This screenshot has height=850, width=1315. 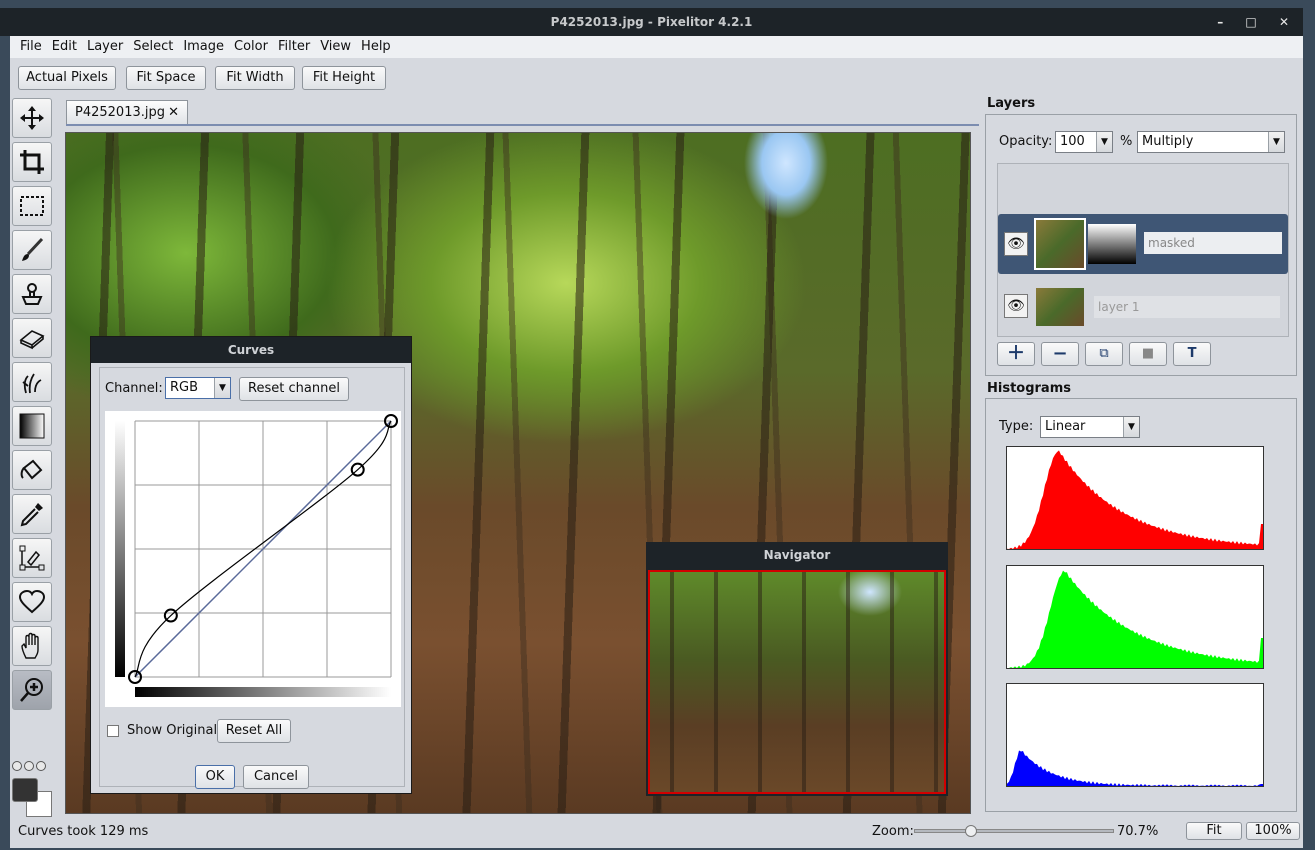 What do you see at coordinates (1060, 354) in the screenshot?
I see `delete-layer-icon: −` at bounding box center [1060, 354].